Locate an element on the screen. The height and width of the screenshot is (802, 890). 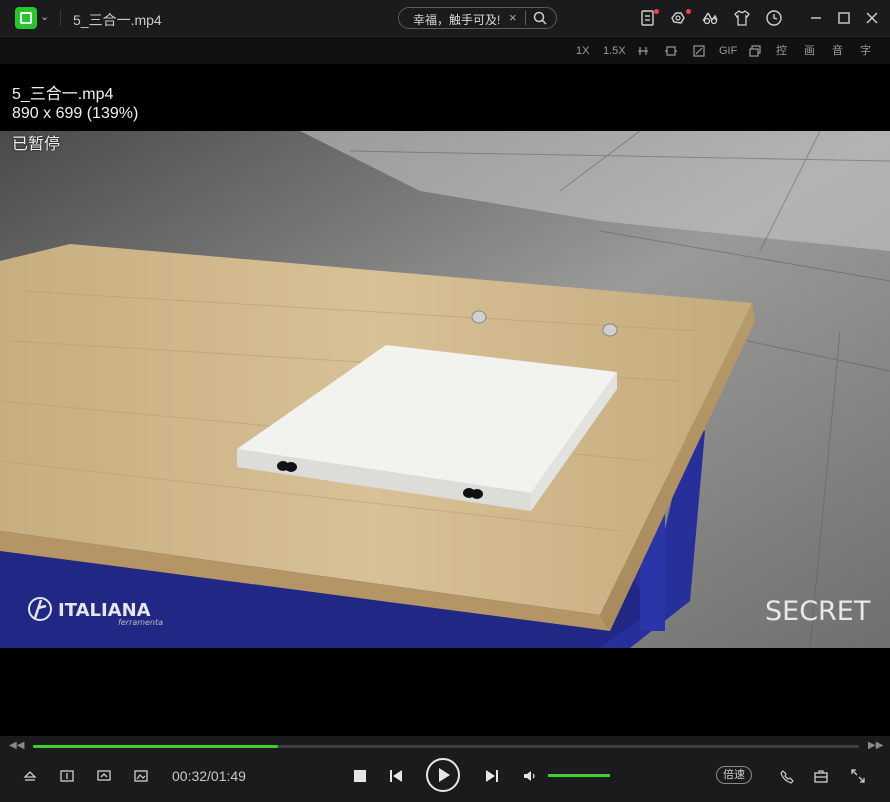
window-title: 5_三合一.mp4 is located at coordinates (117, 20).